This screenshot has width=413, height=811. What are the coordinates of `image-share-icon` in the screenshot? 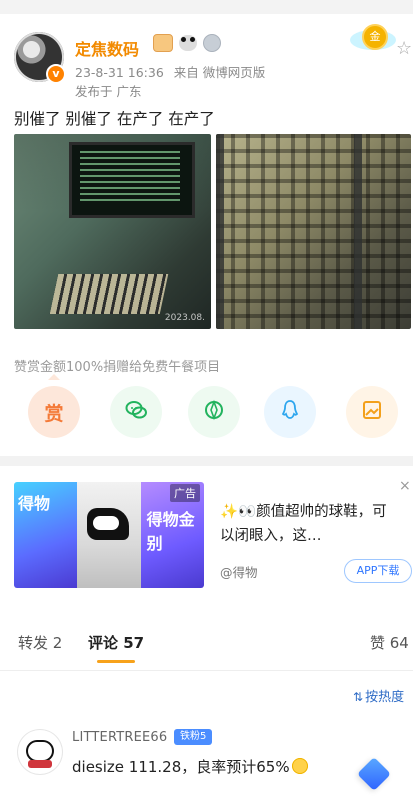 It's located at (372, 412).